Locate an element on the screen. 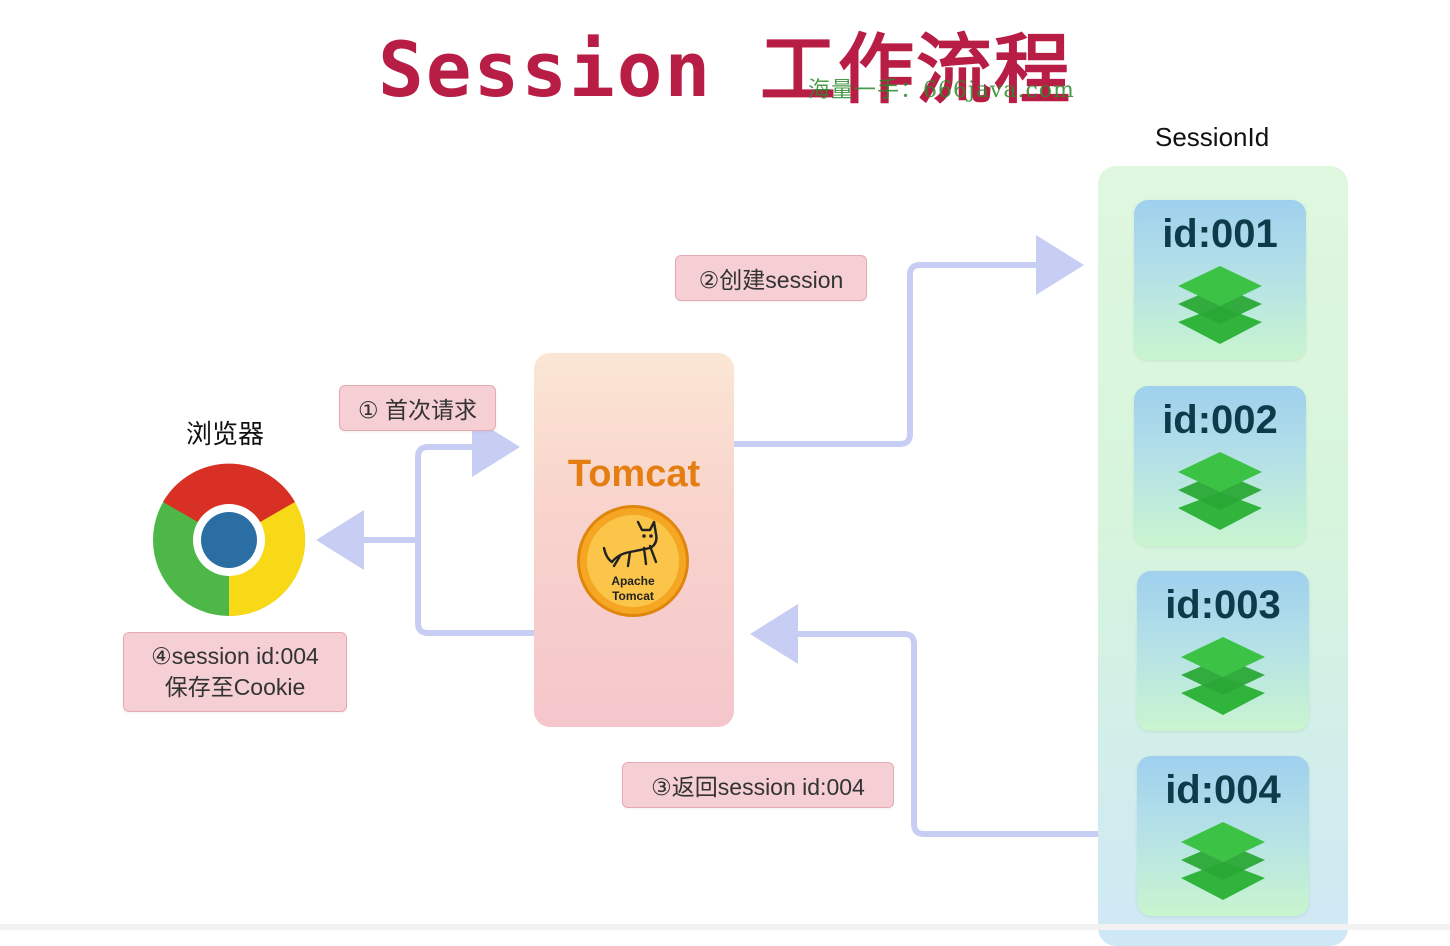  session-id-header: SessionId is located at coordinates (1212, 137).